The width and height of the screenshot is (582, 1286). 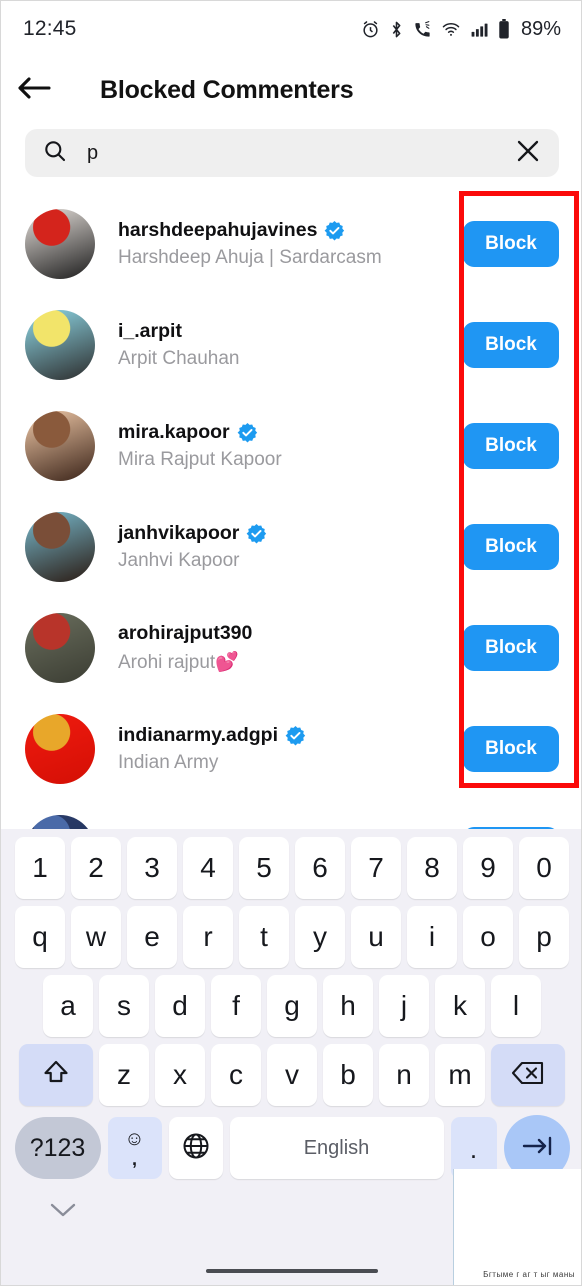 I want to click on key-b: b, so click(x=348, y=1075).